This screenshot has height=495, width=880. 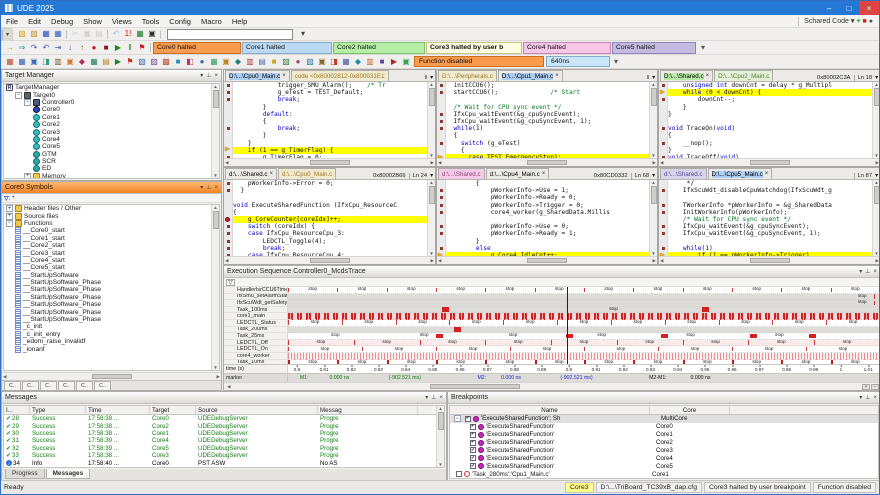 What do you see at coordinates (111, 125) in the screenshot?
I see `tree-item: Core2` at bounding box center [111, 125].